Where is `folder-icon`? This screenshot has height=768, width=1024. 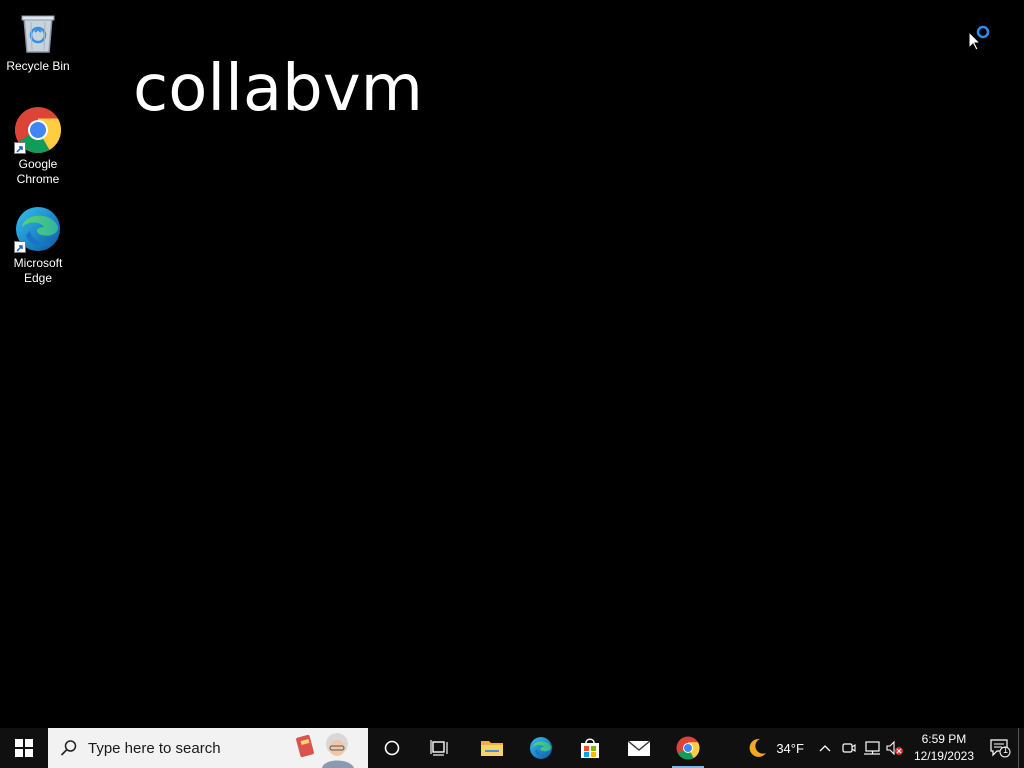
folder-icon is located at coordinates (492, 748).